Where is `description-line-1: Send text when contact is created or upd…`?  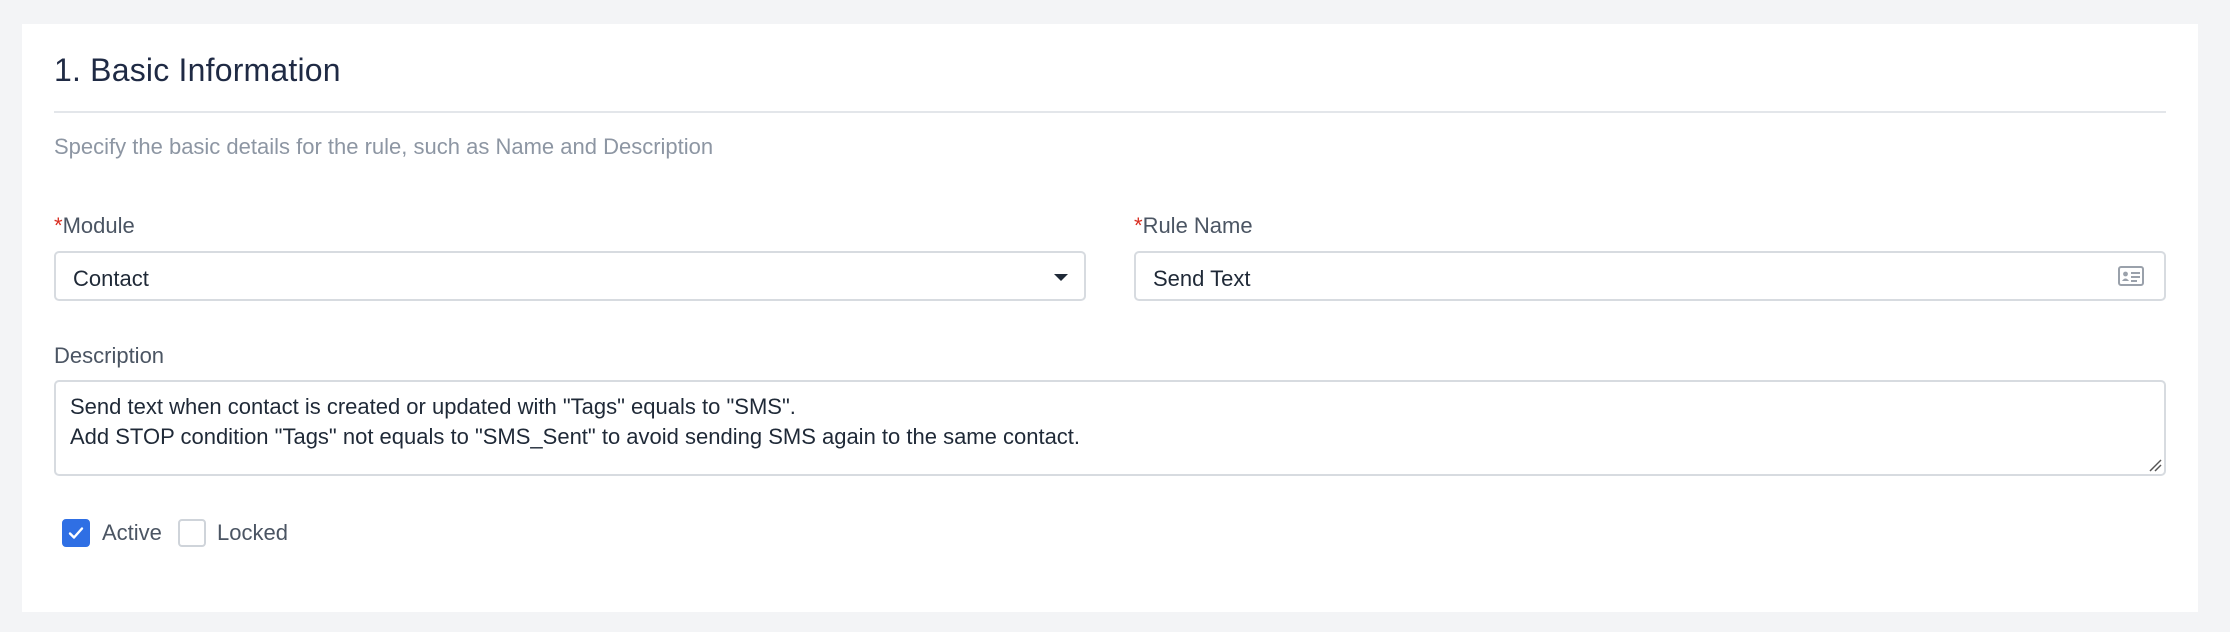
description-line-1: Send text when contact is created or upd… is located at coordinates (433, 406).